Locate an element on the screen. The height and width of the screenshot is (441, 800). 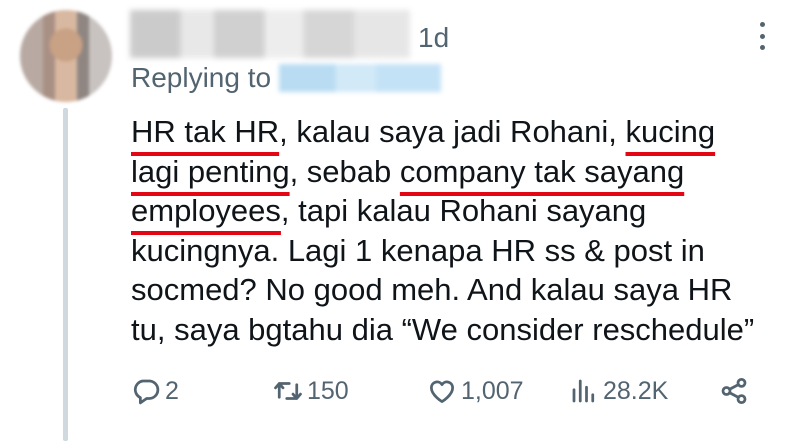
tweet-line: employees, tapi kalau Rohani sayang is located at coordinates (461, 211).